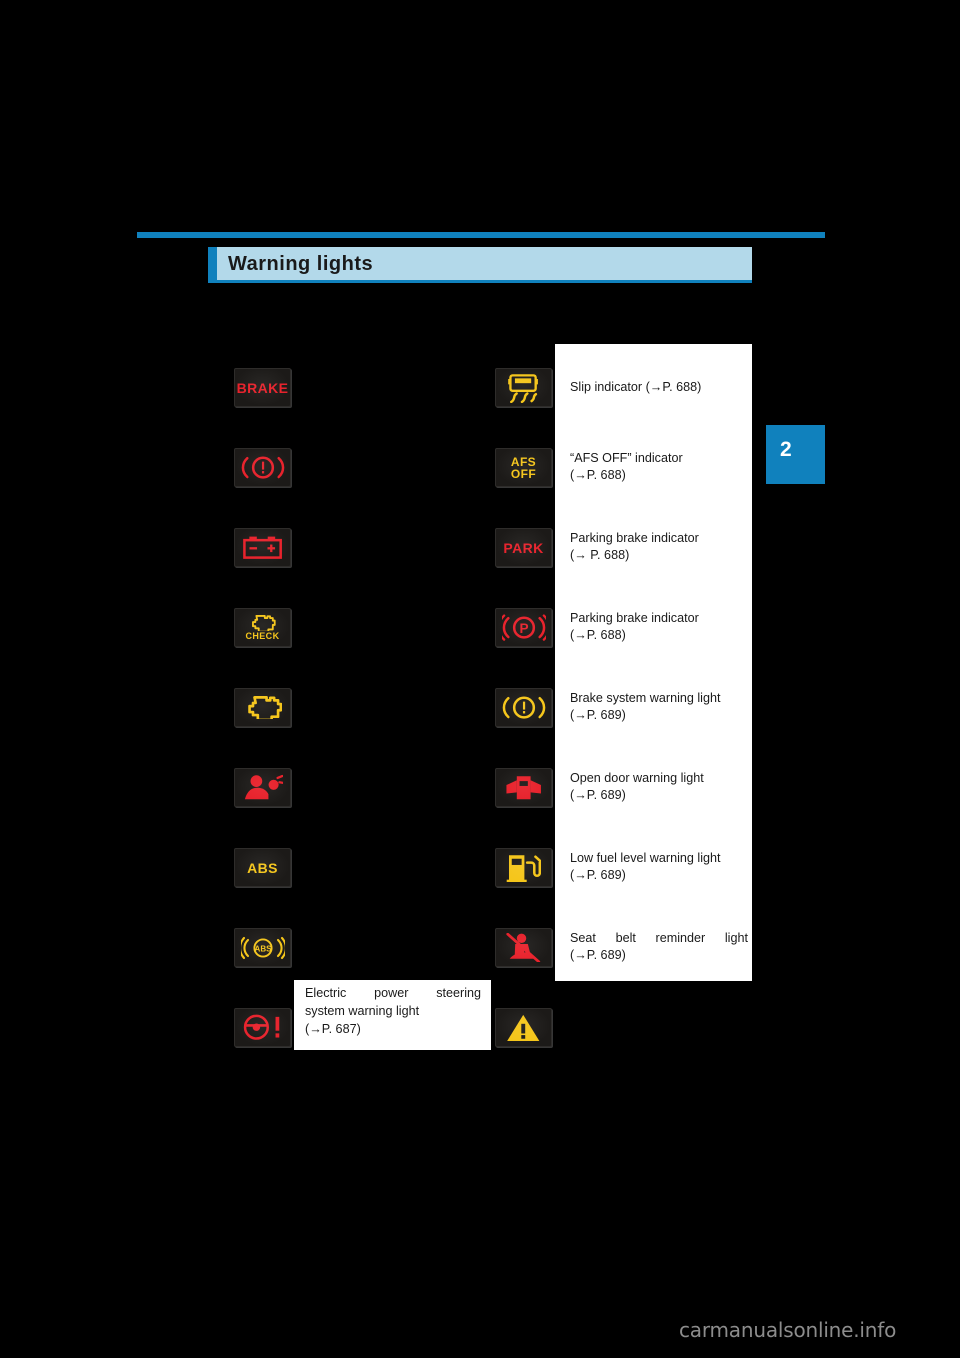  What do you see at coordinates (659, 468) in the screenshot?
I see `lamp-description: “AFS OFF” indicator (→P. 688)` at bounding box center [659, 468].